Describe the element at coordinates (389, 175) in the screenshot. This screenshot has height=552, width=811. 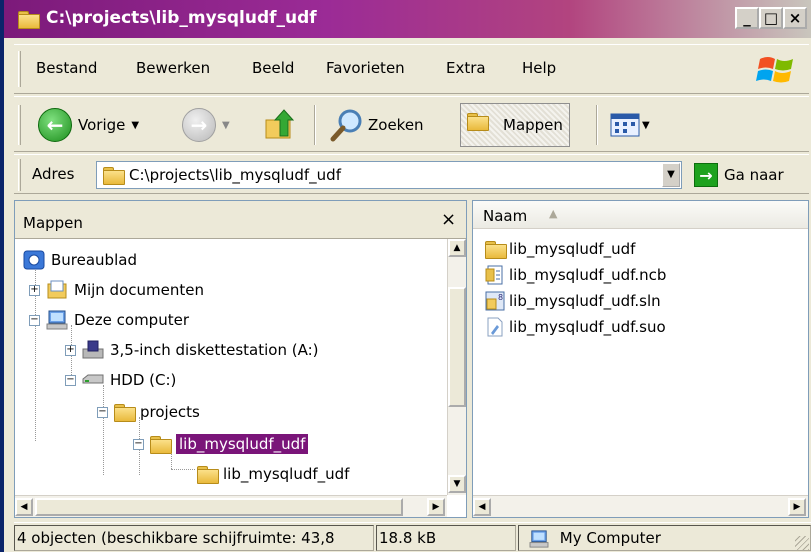
I see `address-input: C:\projects\lib_mysqludf_udf ▼` at that location.